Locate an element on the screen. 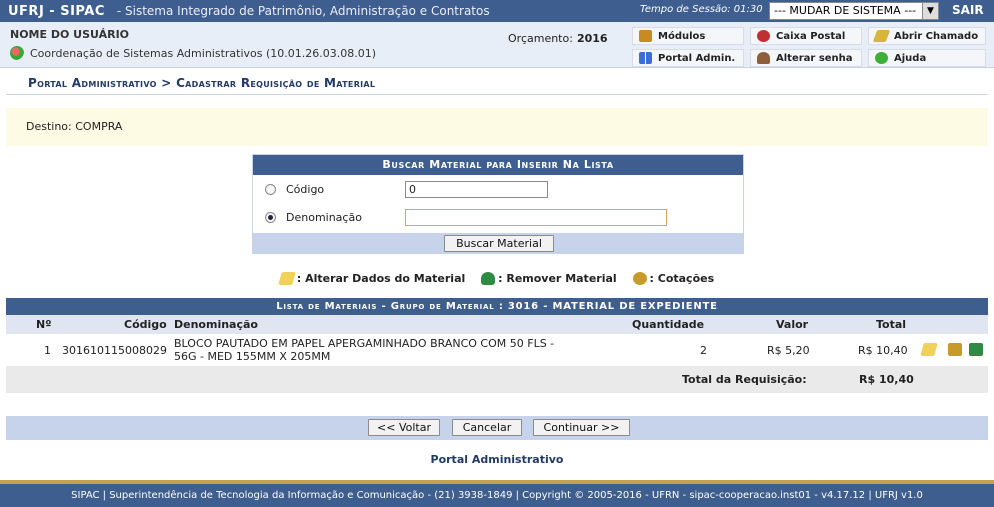  user-key-icon is located at coordinates (763, 58).